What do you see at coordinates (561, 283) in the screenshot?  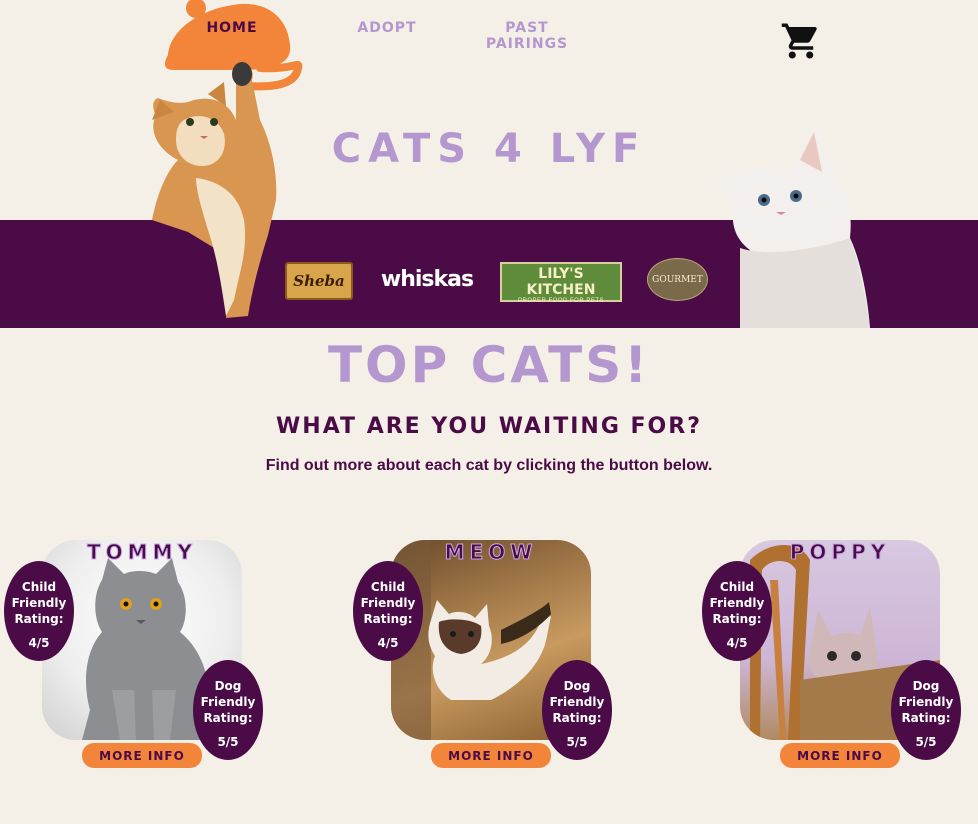 I see `brand-logo-lilys-kitchen: LILY'S KITCHEN PROPER FOOD FOR PETS` at bounding box center [561, 283].